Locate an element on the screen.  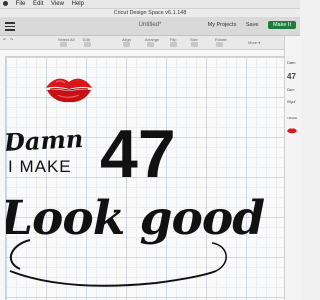
hamburger-menu-icon is located at coordinates (10, 26).